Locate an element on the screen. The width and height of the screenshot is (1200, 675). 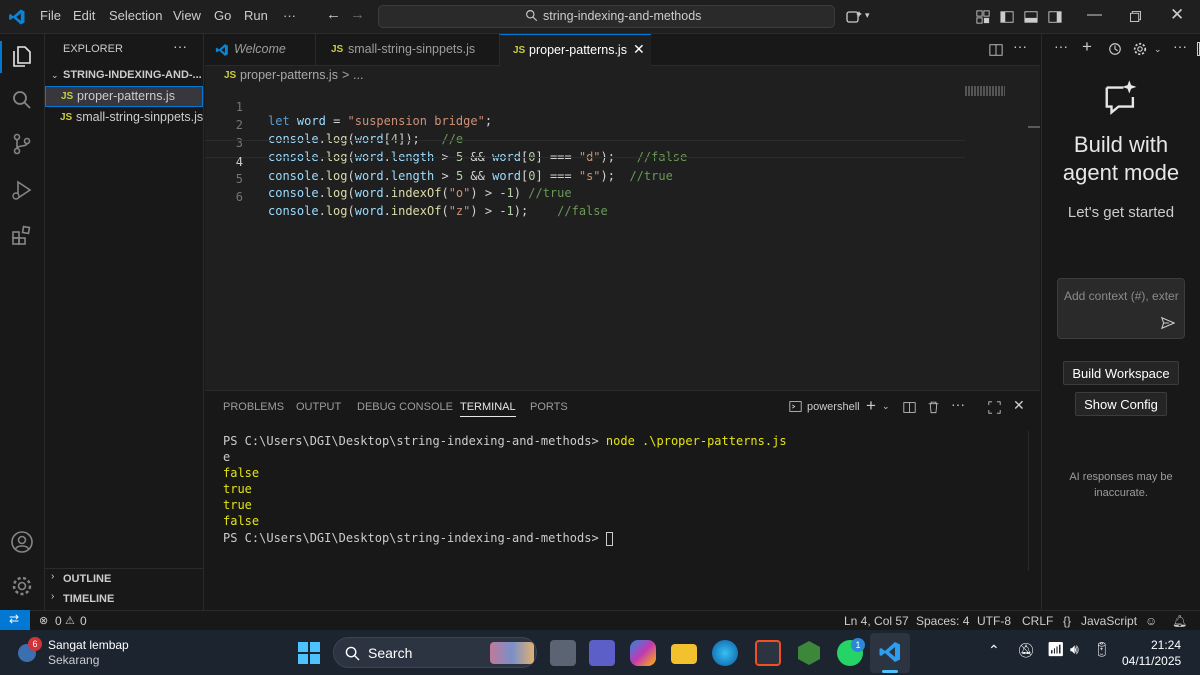
tab-proper-patterns: JS proper-patterns.js ✕ is located at coordinates (575, 50).